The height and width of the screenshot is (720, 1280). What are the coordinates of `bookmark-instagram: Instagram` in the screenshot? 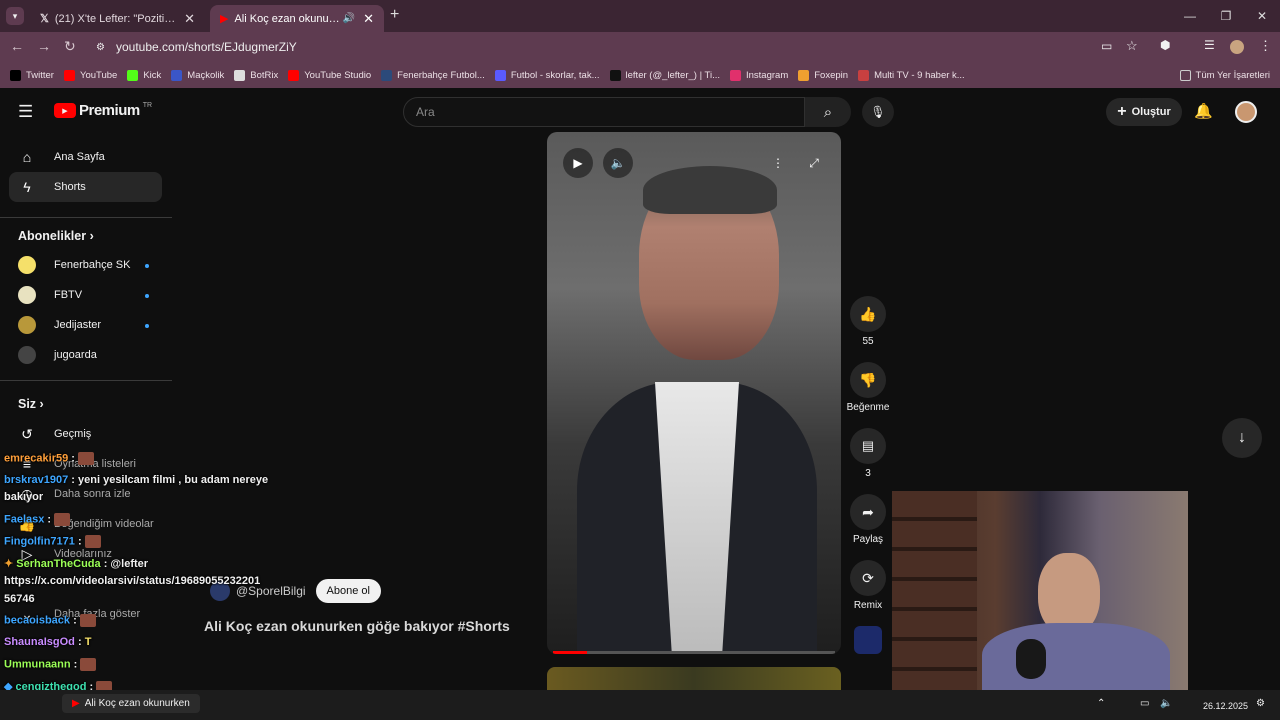 It's located at (759, 75).